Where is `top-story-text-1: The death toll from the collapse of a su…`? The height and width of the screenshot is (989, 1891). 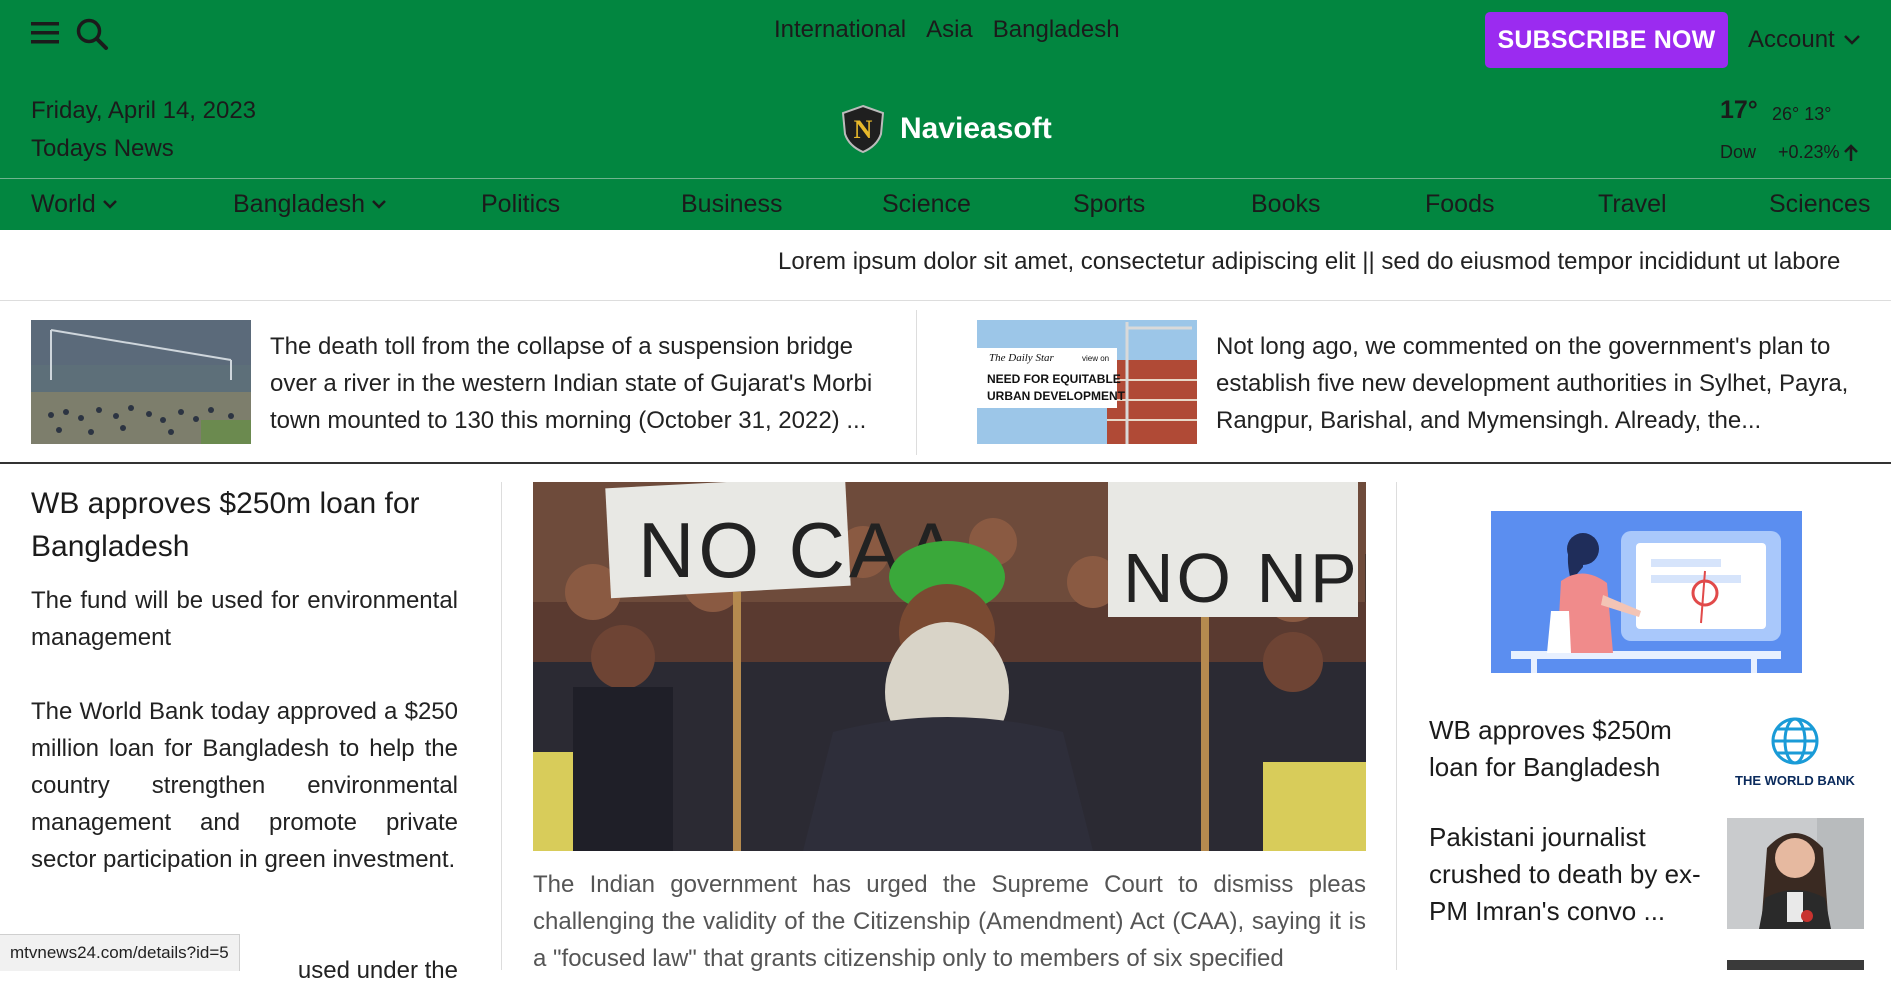 top-story-text-1: The death toll from the collapse of a su… is located at coordinates (584, 383).